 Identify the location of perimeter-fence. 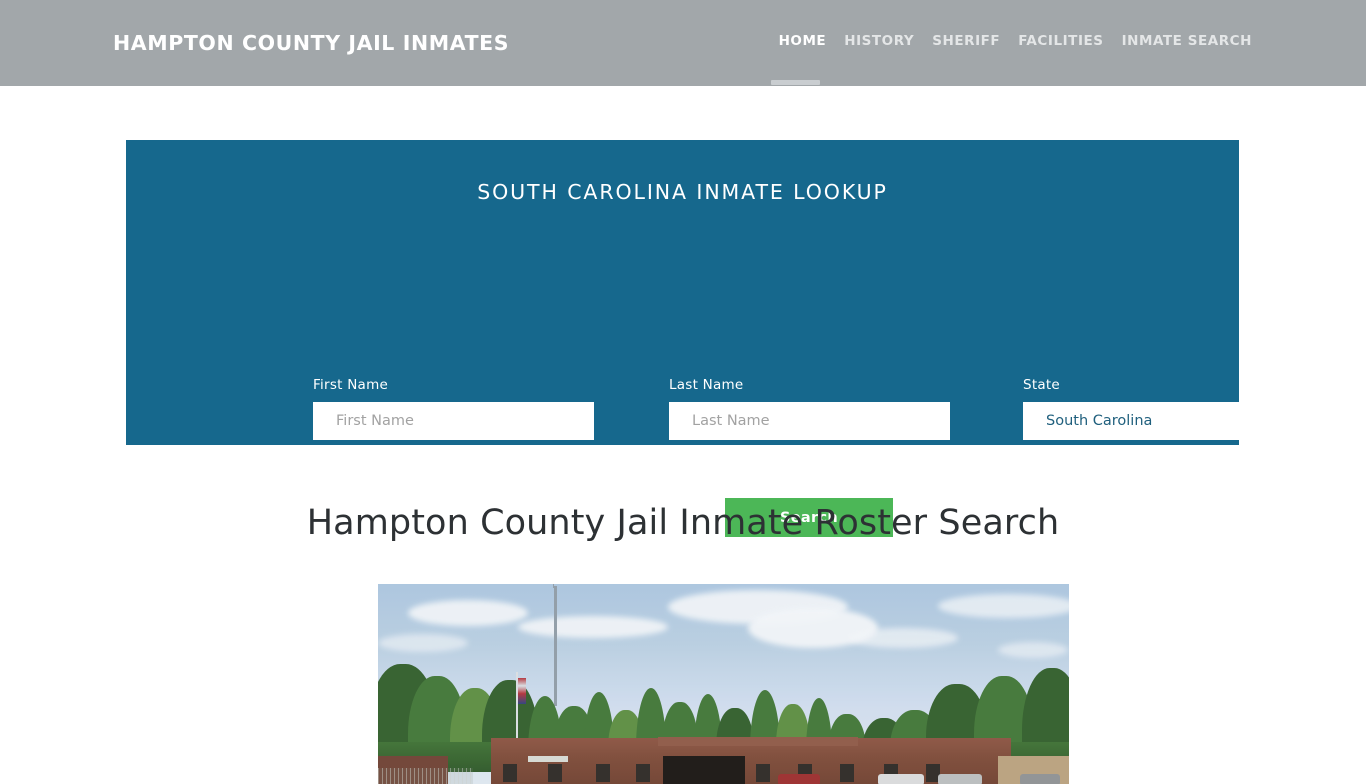
(425, 776).